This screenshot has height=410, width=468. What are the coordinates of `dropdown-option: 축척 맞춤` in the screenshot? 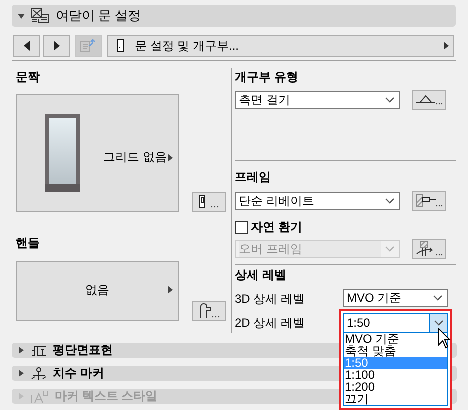 It's located at (395, 351).